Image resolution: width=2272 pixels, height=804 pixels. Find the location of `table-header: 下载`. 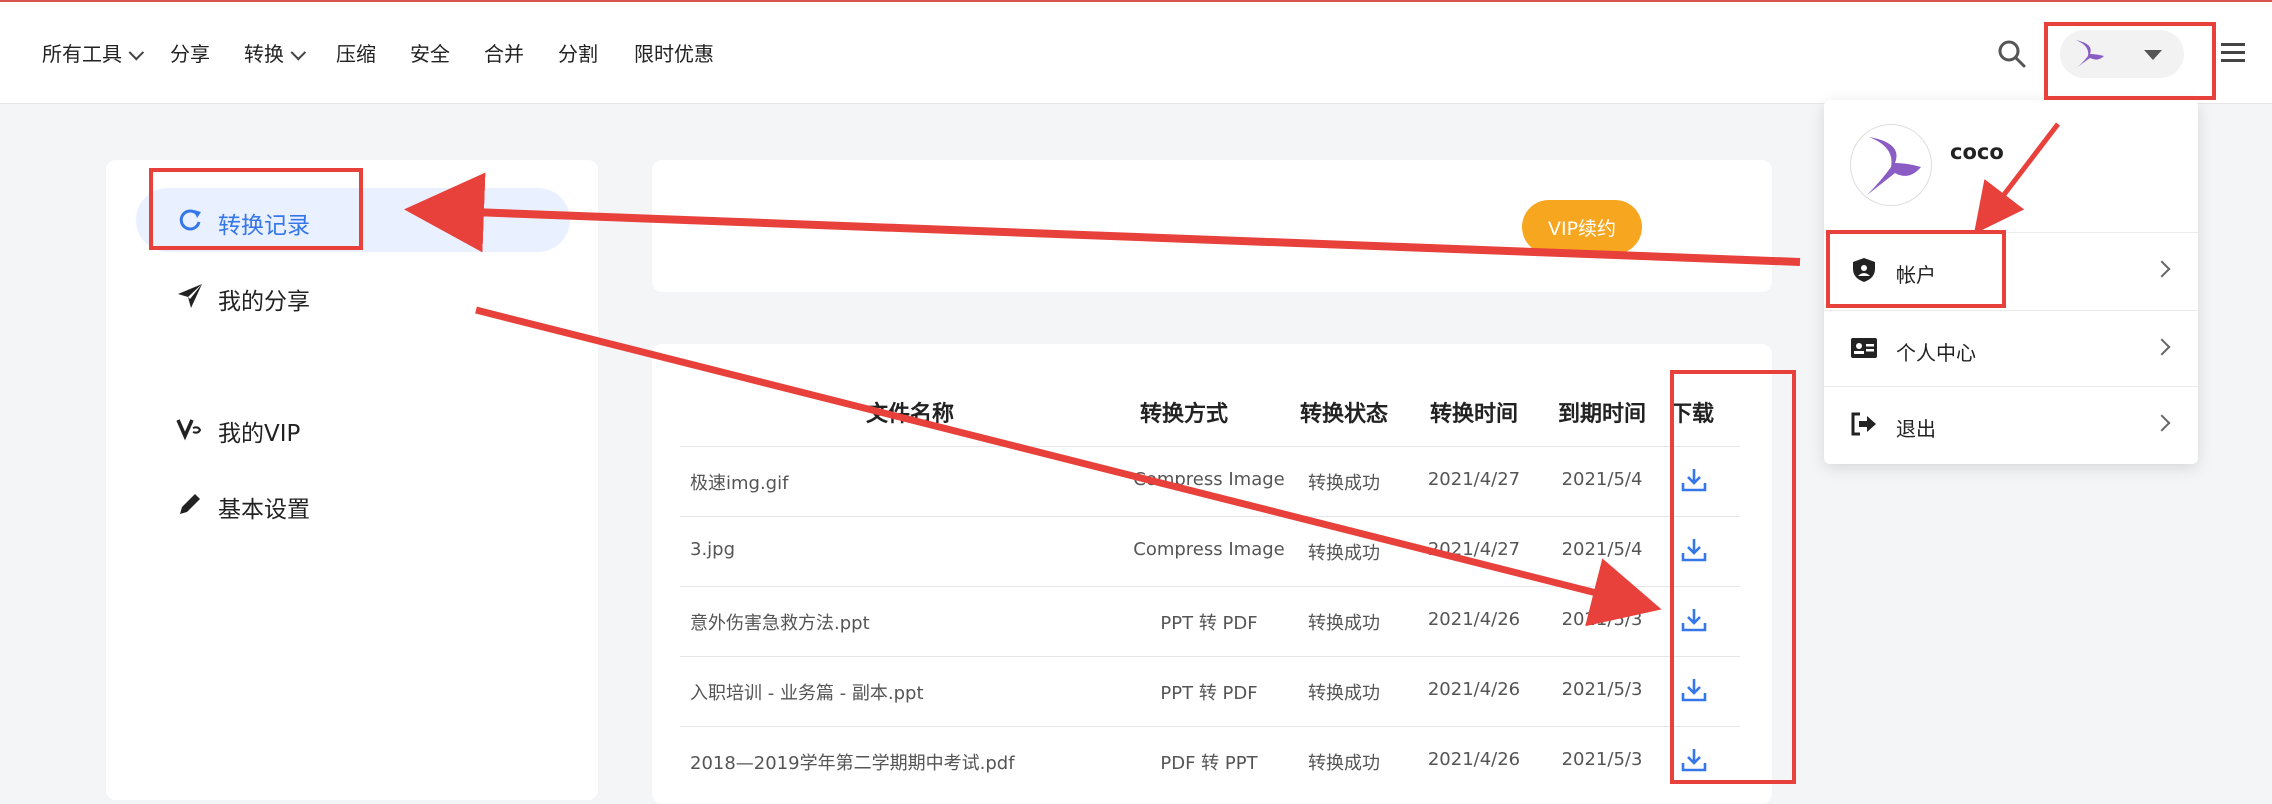

table-header: 下载 is located at coordinates (1691, 414).